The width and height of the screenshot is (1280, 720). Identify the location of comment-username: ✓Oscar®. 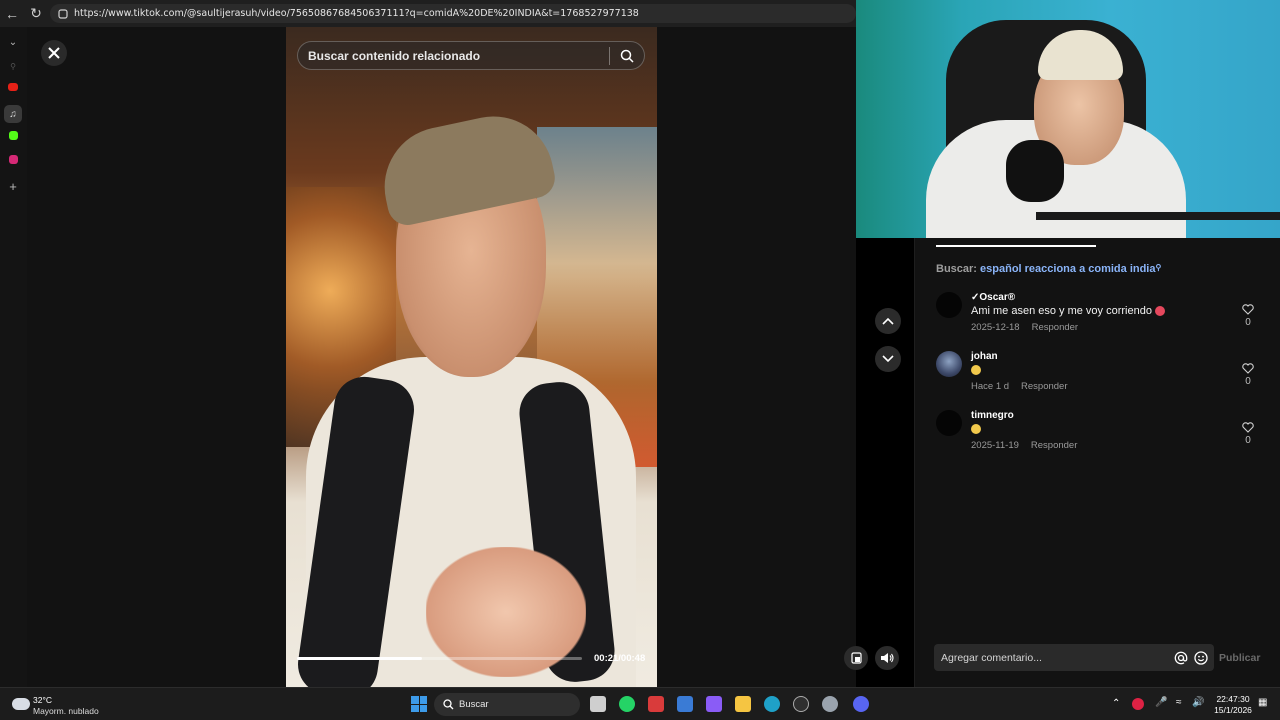
(993, 297).